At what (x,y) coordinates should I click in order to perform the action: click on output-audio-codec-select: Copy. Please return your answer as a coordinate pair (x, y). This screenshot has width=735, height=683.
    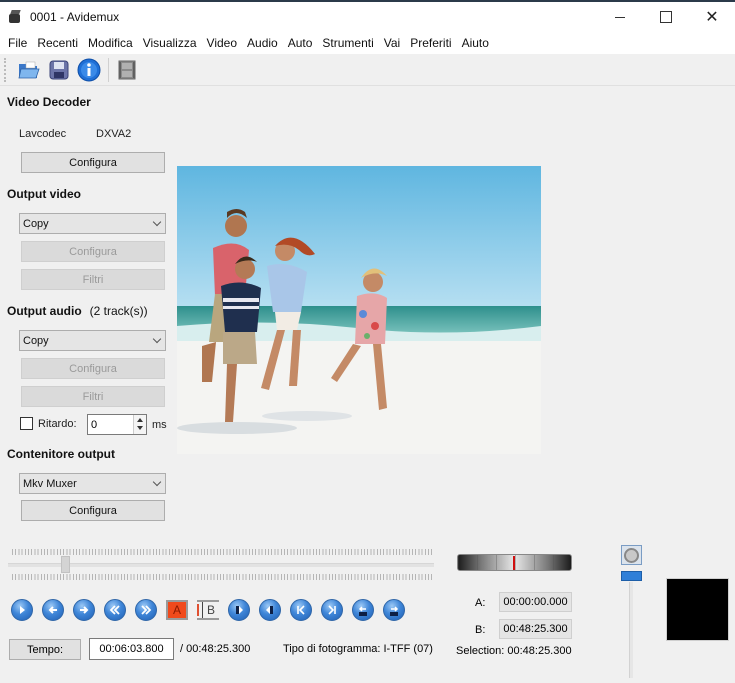
    Looking at the image, I should click on (92, 340).